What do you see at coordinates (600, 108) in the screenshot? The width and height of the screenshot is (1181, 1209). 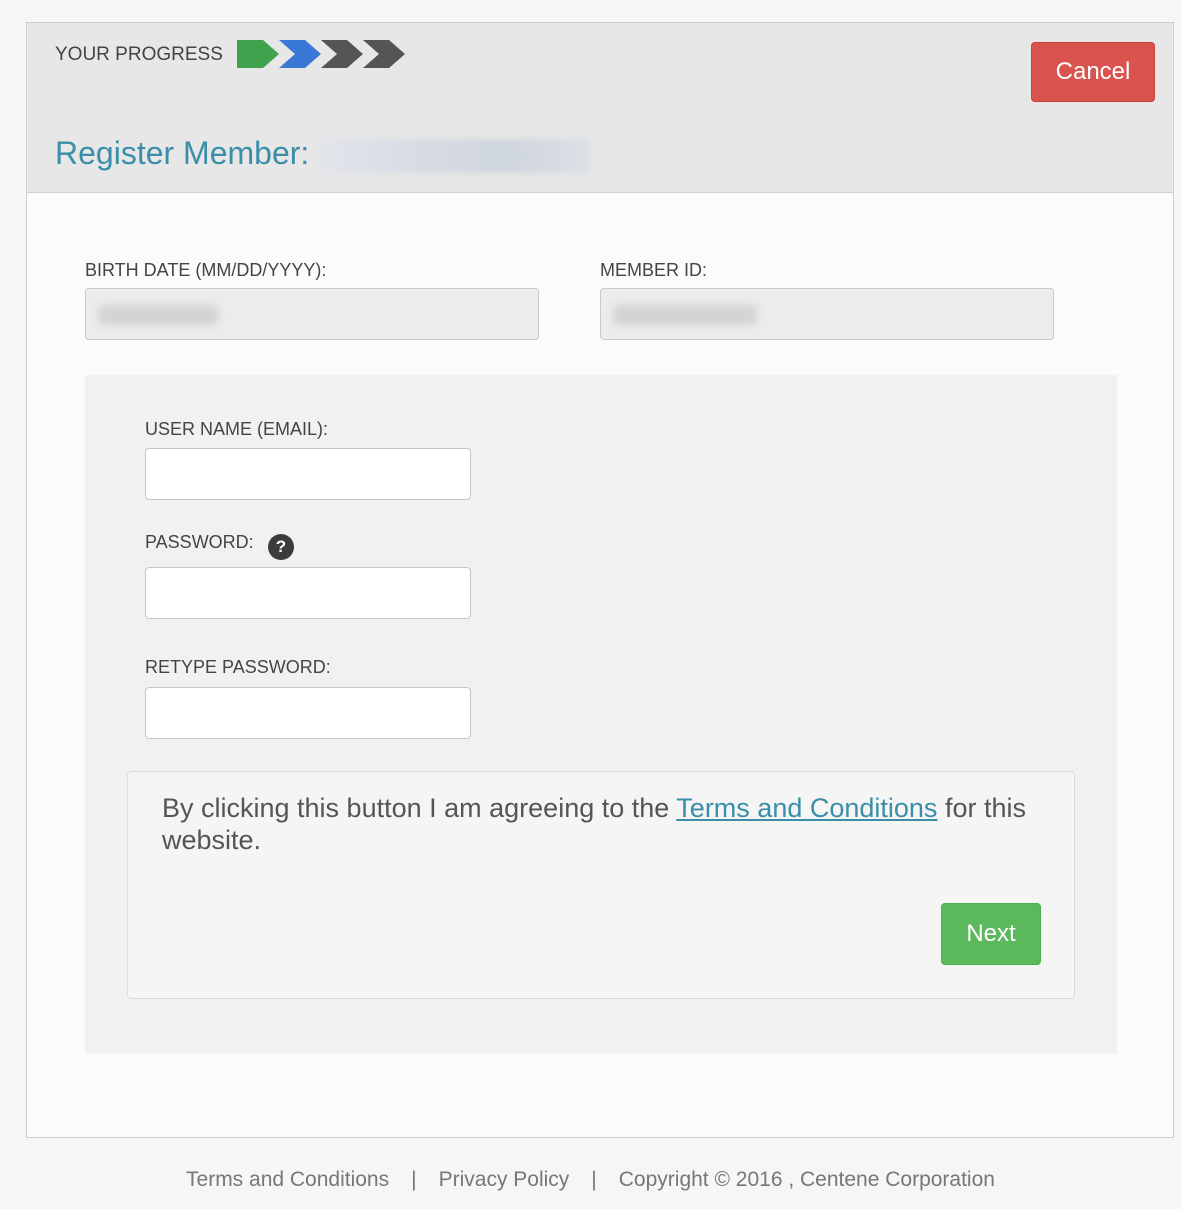 I see `panel-header: YOUR PROGRESS Cancel Register Member:` at bounding box center [600, 108].